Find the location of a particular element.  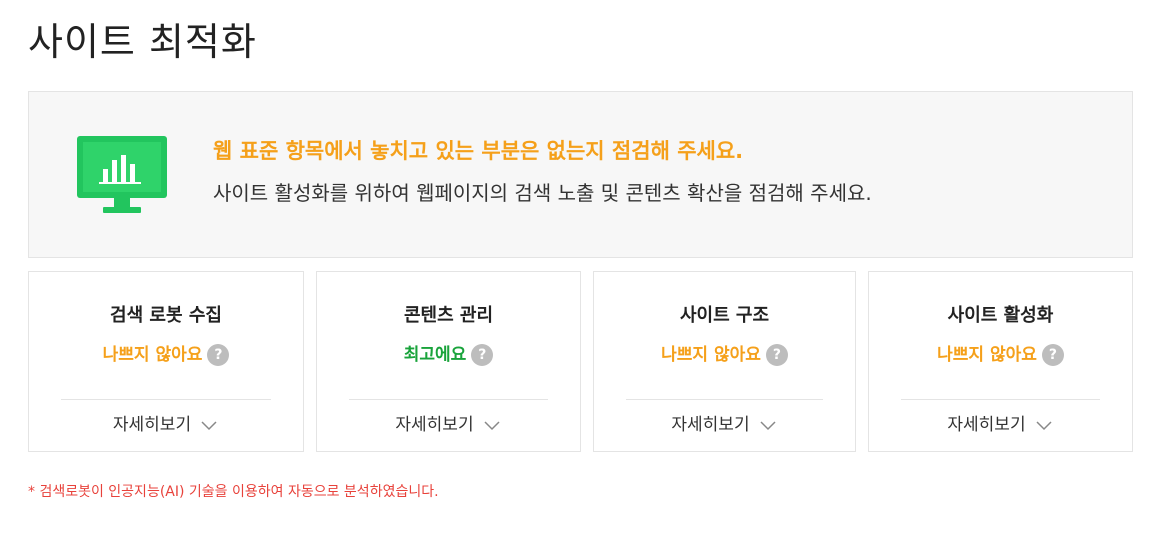

ai-analysis-footnote: * 검색로봇이 인공지능(AI) 기술을 이용하여 자동으로 분석하였습니다. is located at coordinates (233, 492).